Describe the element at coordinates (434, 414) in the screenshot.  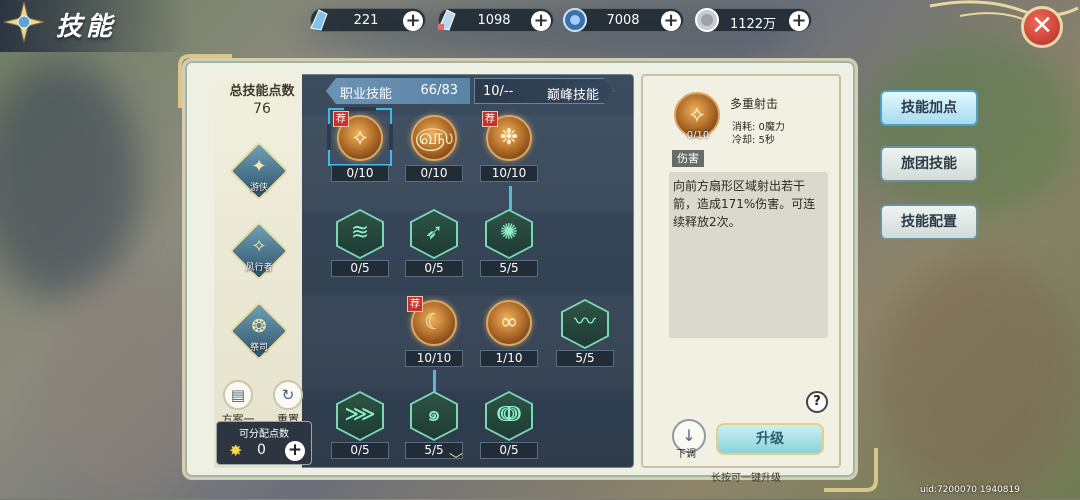
I see `vortex-skill-icon: ๑` at that location.